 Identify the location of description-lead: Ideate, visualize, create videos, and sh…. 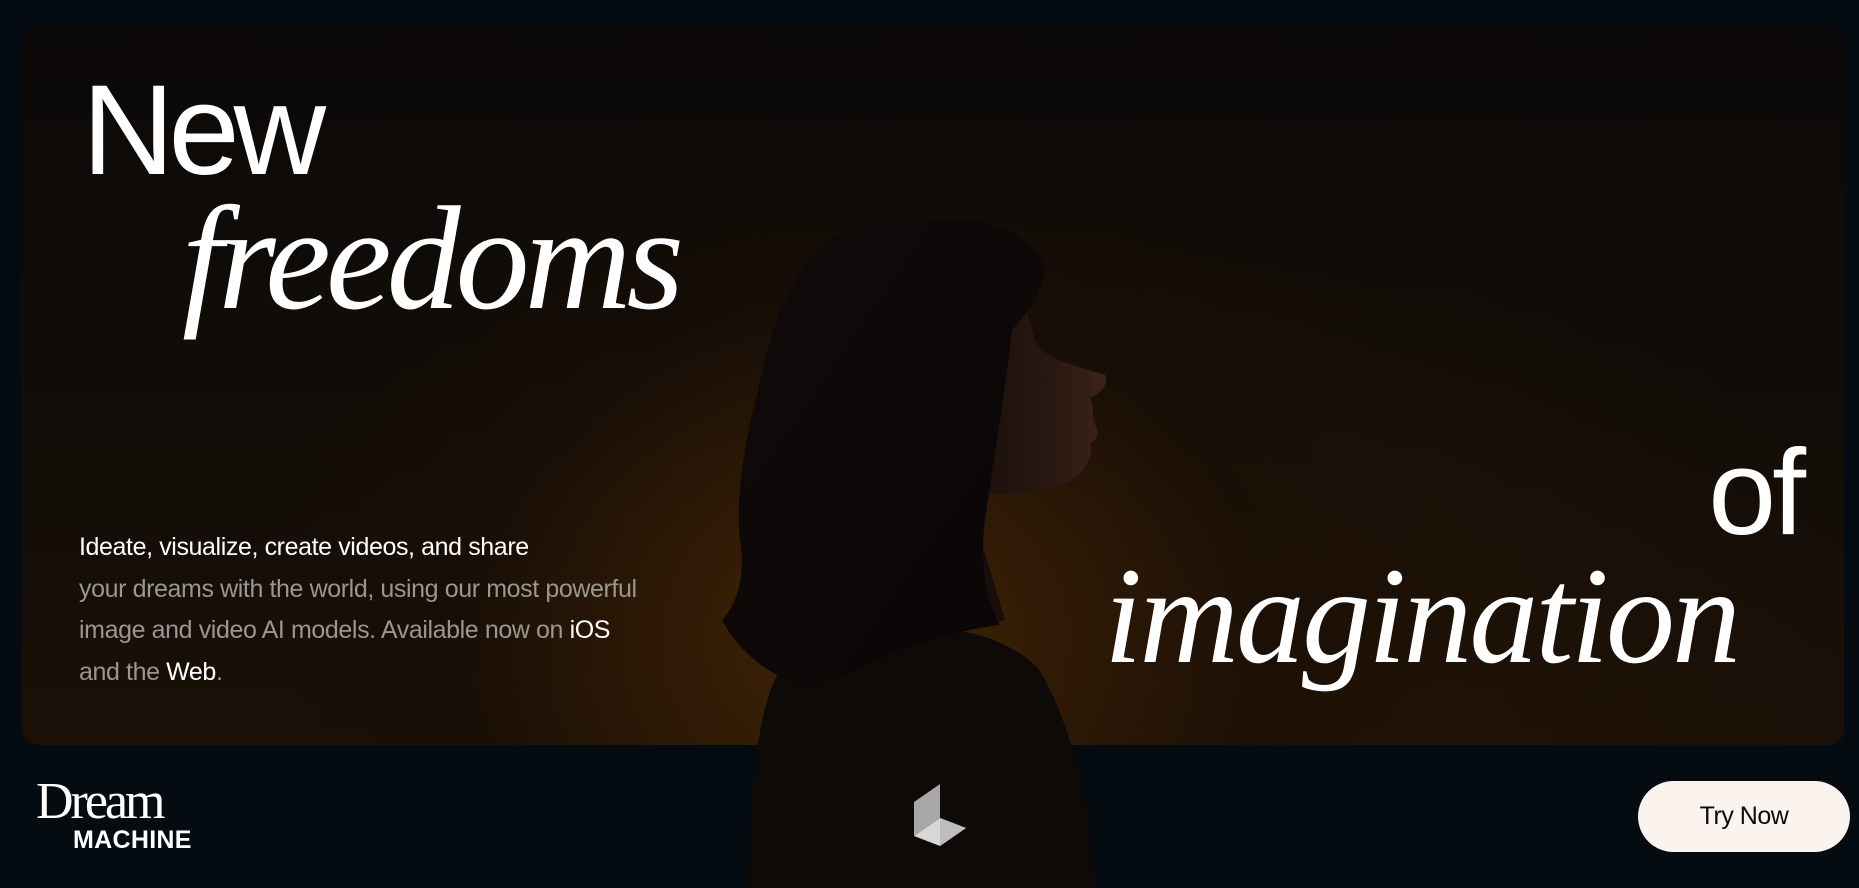
(304, 547).